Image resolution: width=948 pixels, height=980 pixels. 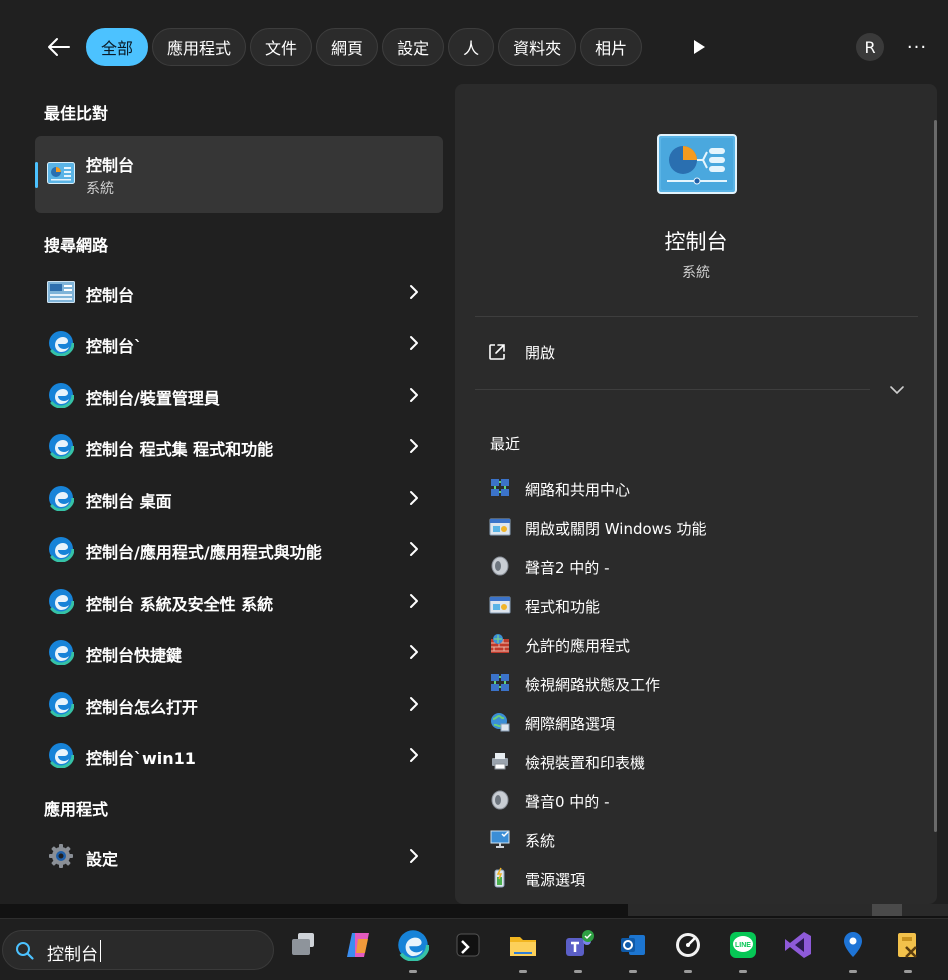 I want to click on maps-pin-icon, so click(x=853, y=944).